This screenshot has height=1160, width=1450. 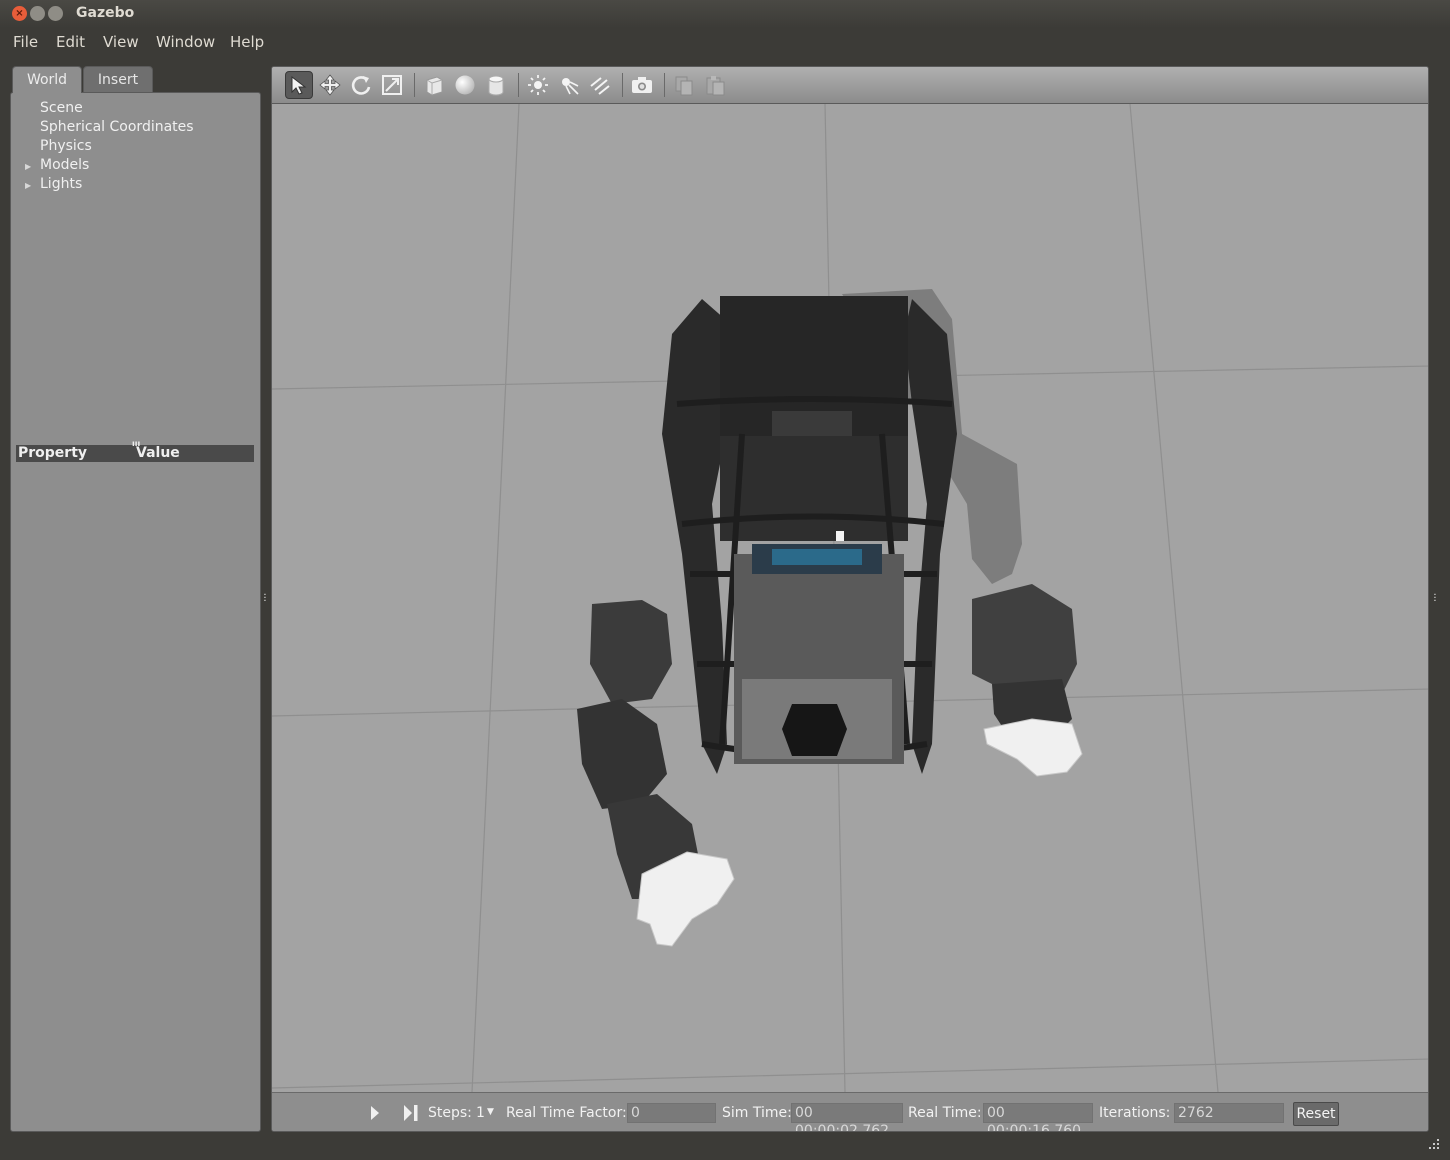 I want to click on tree-item-models: Models, so click(x=64, y=165).